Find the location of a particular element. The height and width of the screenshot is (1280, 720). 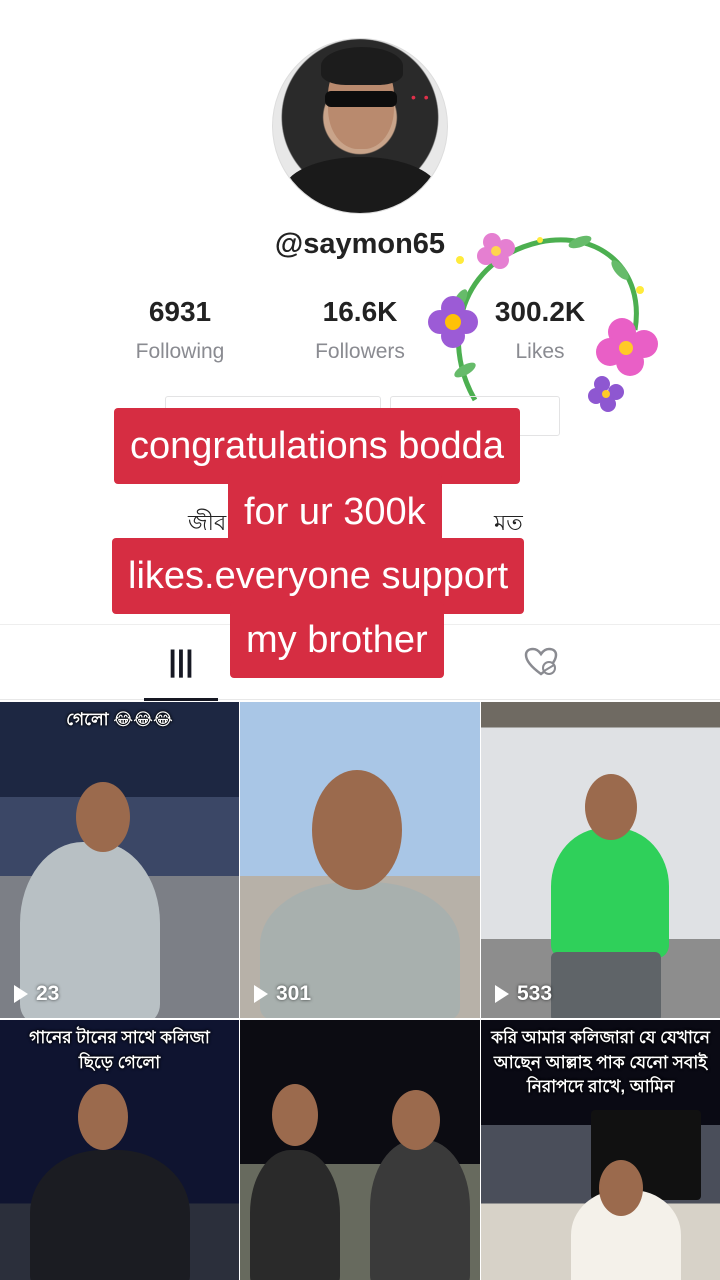

view-count: 533 is located at coordinates (523, 994).